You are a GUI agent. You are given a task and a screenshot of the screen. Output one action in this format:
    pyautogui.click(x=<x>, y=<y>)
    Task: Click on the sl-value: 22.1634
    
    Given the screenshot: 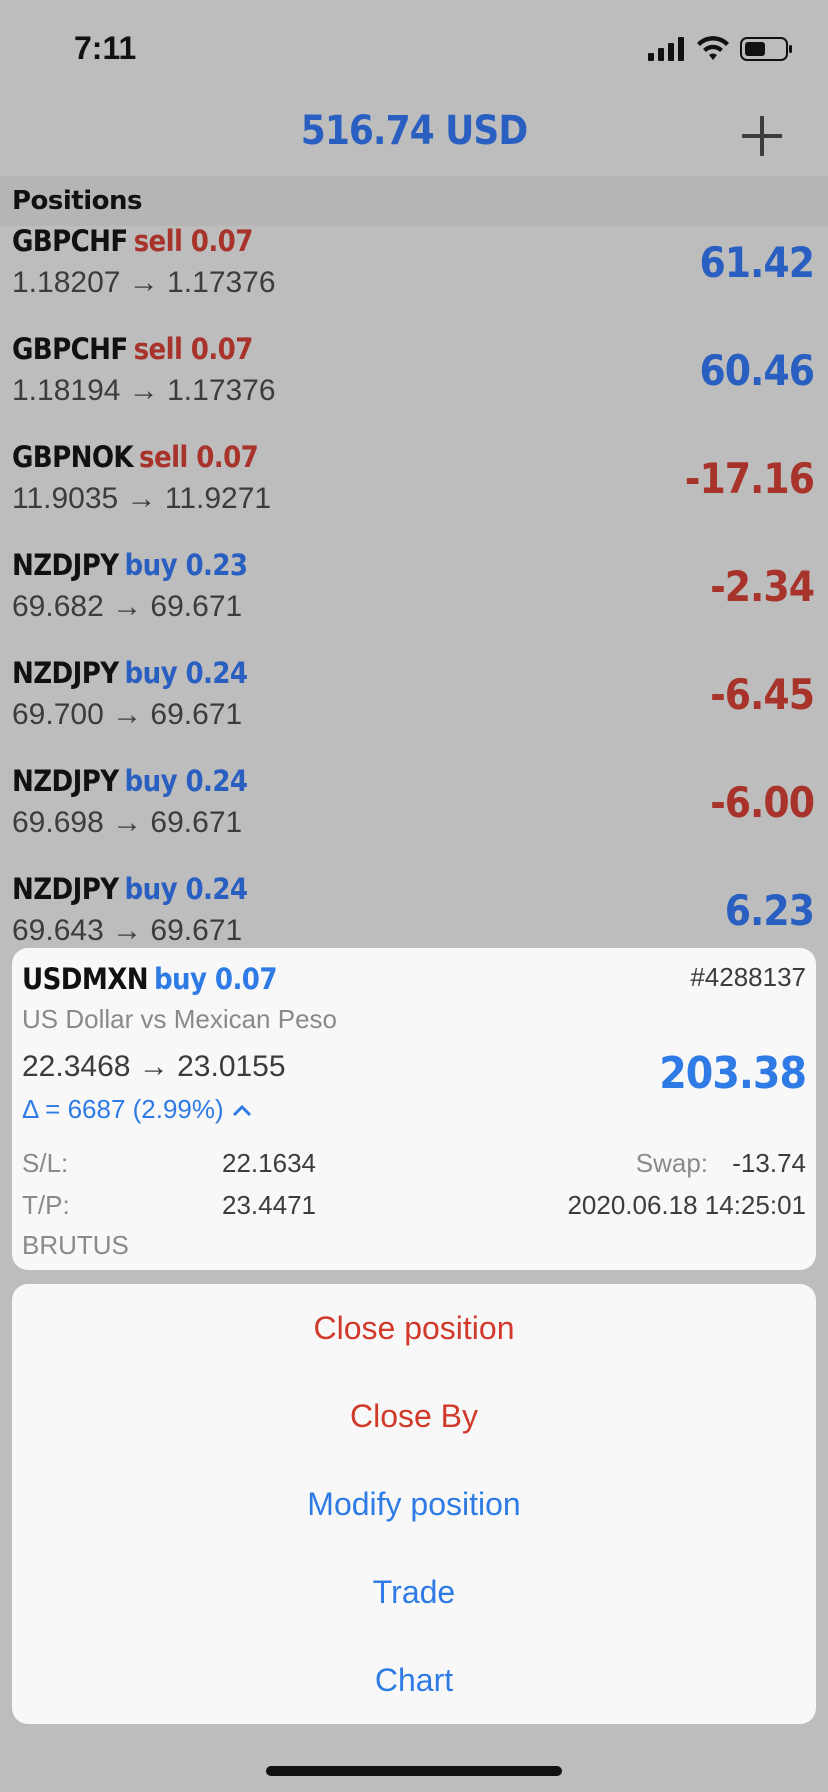 What is the action you would take?
    pyautogui.click(x=269, y=1163)
    